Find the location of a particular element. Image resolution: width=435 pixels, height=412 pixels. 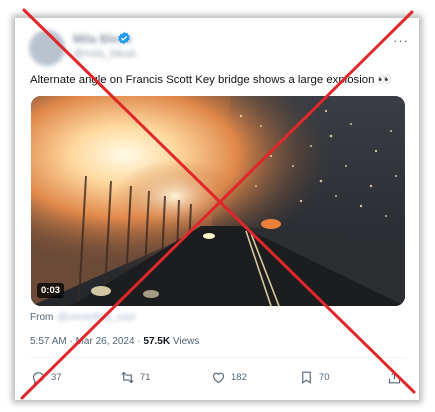

verified-badge-icon is located at coordinates (124, 38).